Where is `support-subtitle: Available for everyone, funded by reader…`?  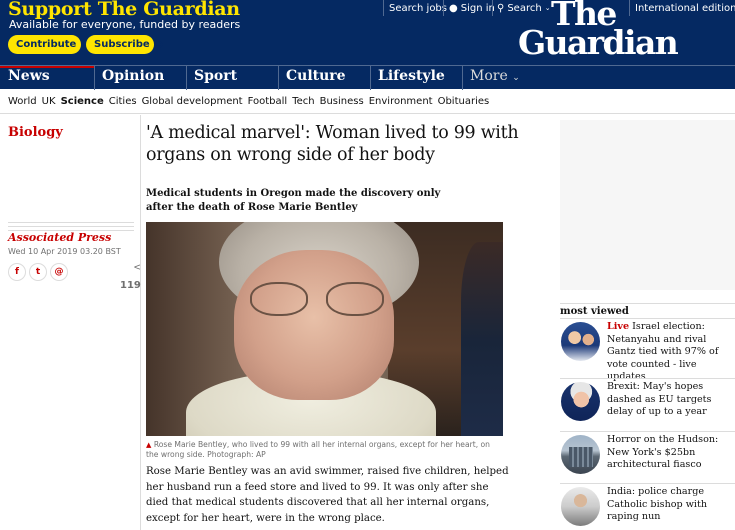
support-subtitle: Available for everyone, funded by reader… is located at coordinates (125, 24).